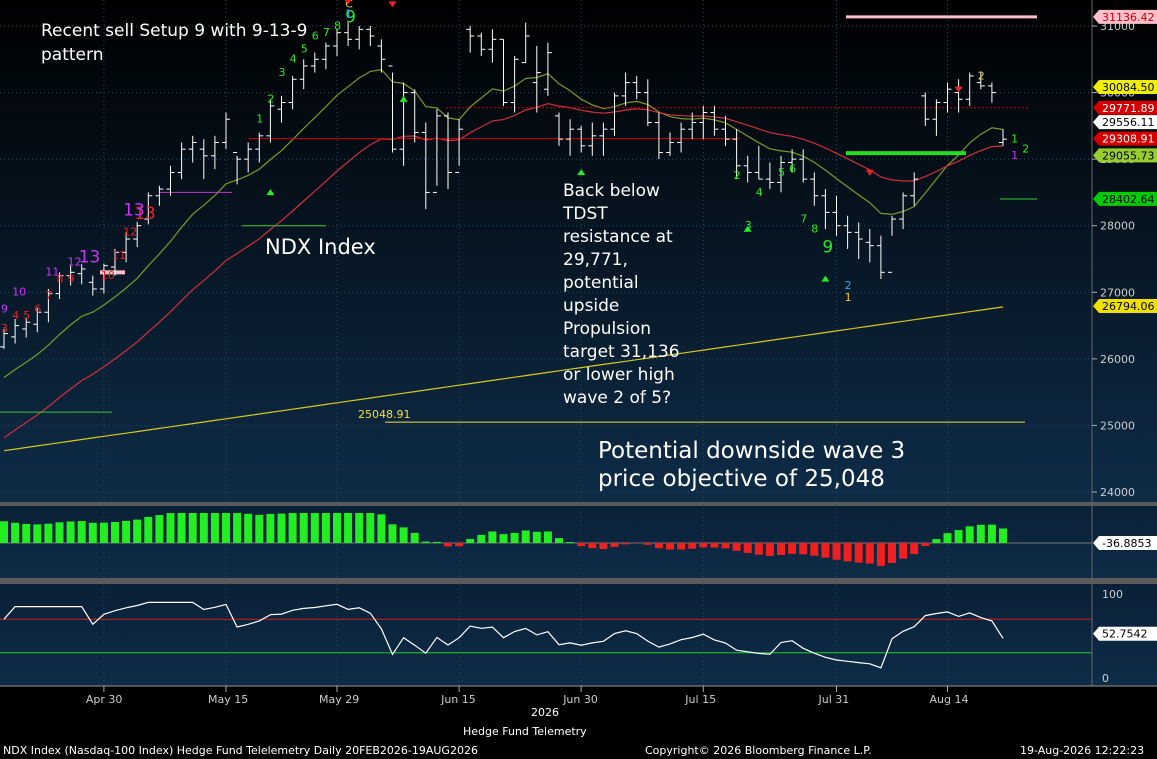 Image resolution: width=1157 pixels, height=759 pixels. I want to click on price-tick-label: 25000, so click(1117, 425).